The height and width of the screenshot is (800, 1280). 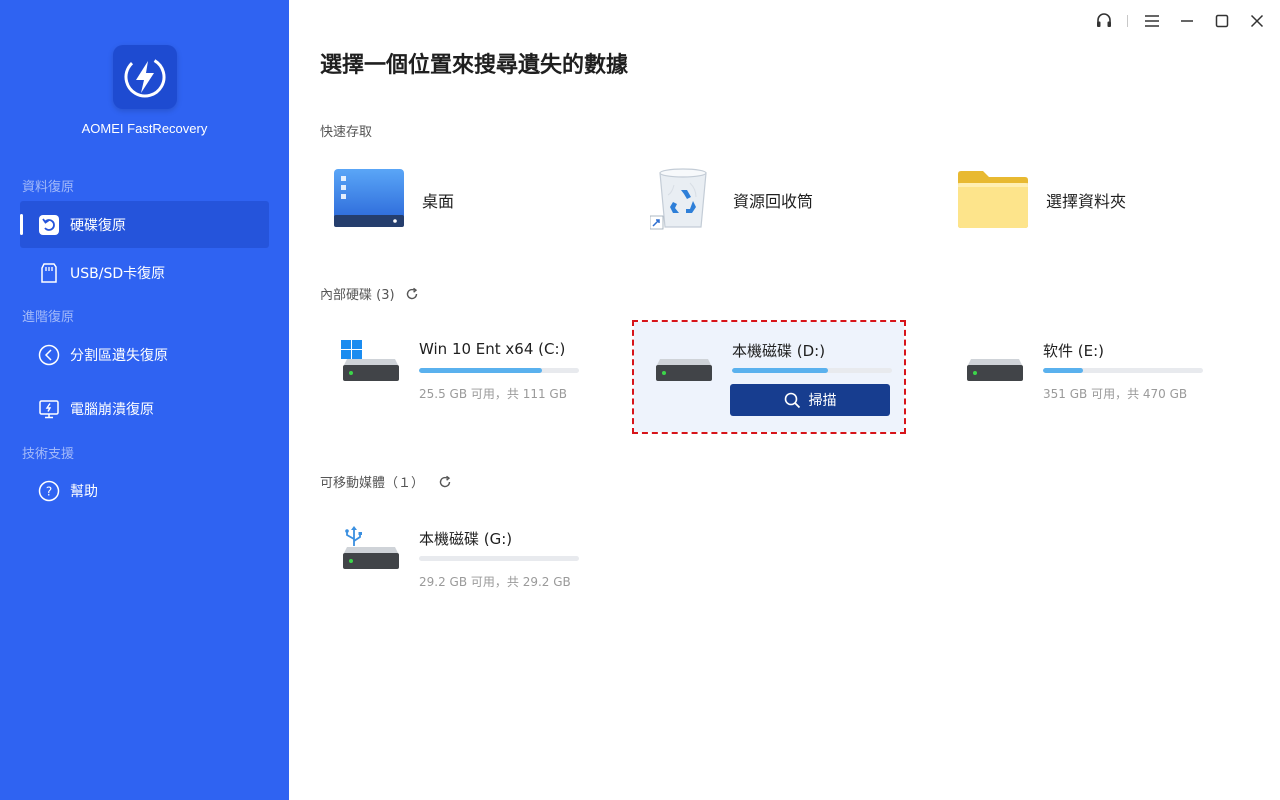 What do you see at coordinates (769, 377) in the screenshot?
I see `drive-d: 本機磁碟 (D:) 掃描` at bounding box center [769, 377].